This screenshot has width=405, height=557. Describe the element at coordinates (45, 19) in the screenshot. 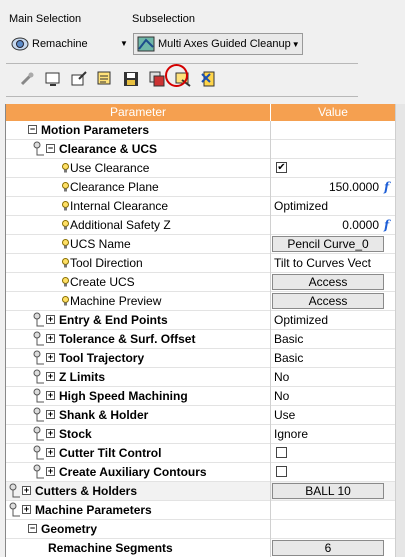

I see `main-selection-label: Main Selection` at that location.